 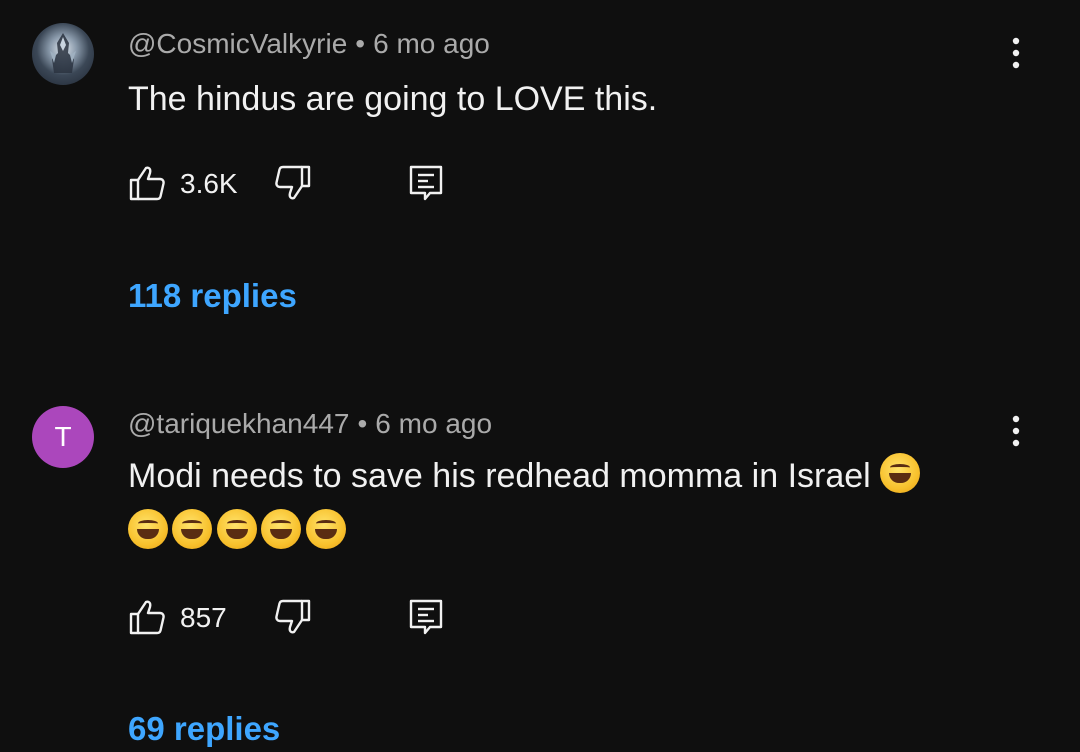 What do you see at coordinates (63, 437) in the screenshot?
I see `avatar: T` at bounding box center [63, 437].